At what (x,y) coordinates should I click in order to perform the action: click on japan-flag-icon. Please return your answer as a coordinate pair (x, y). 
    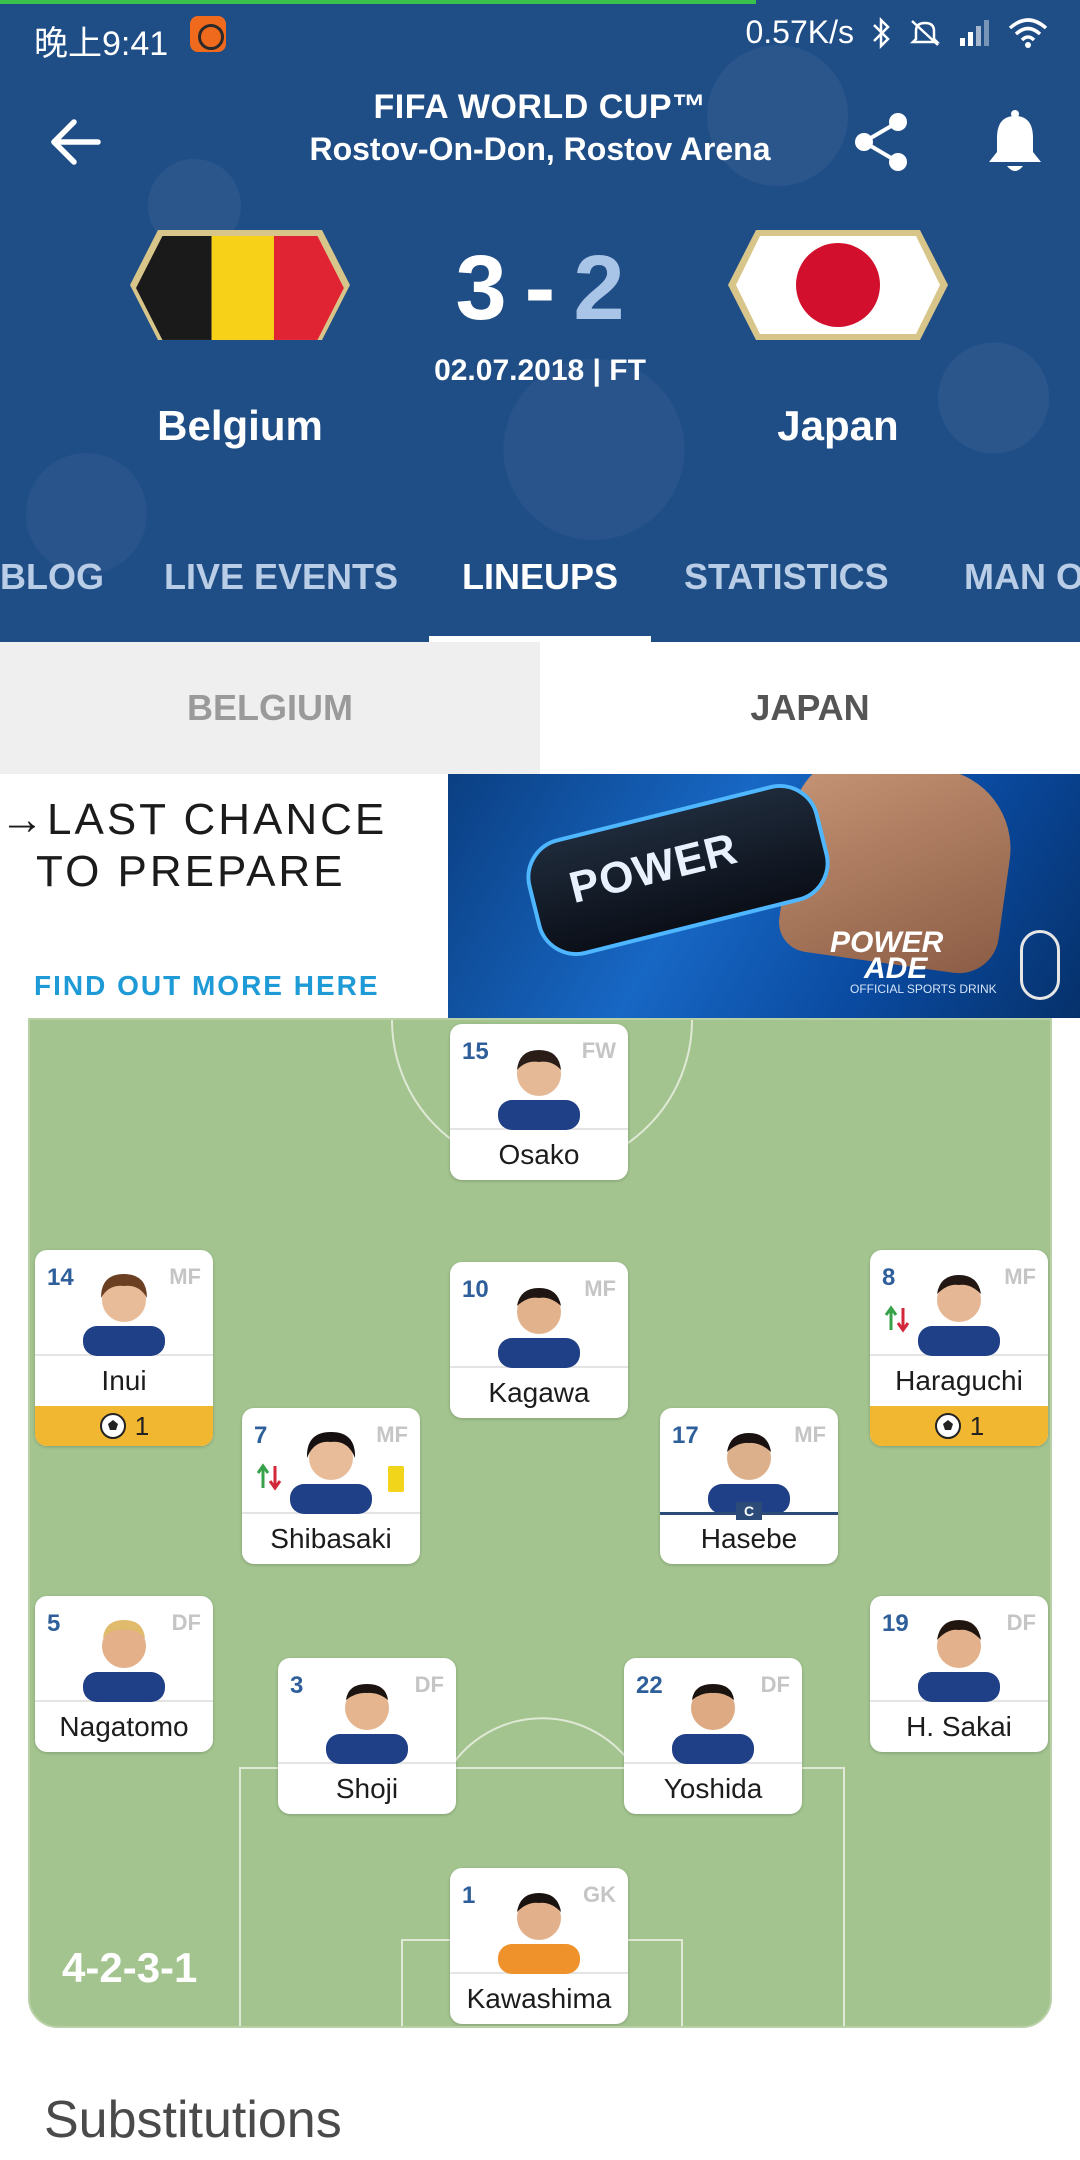
    Looking at the image, I should click on (838, 285).